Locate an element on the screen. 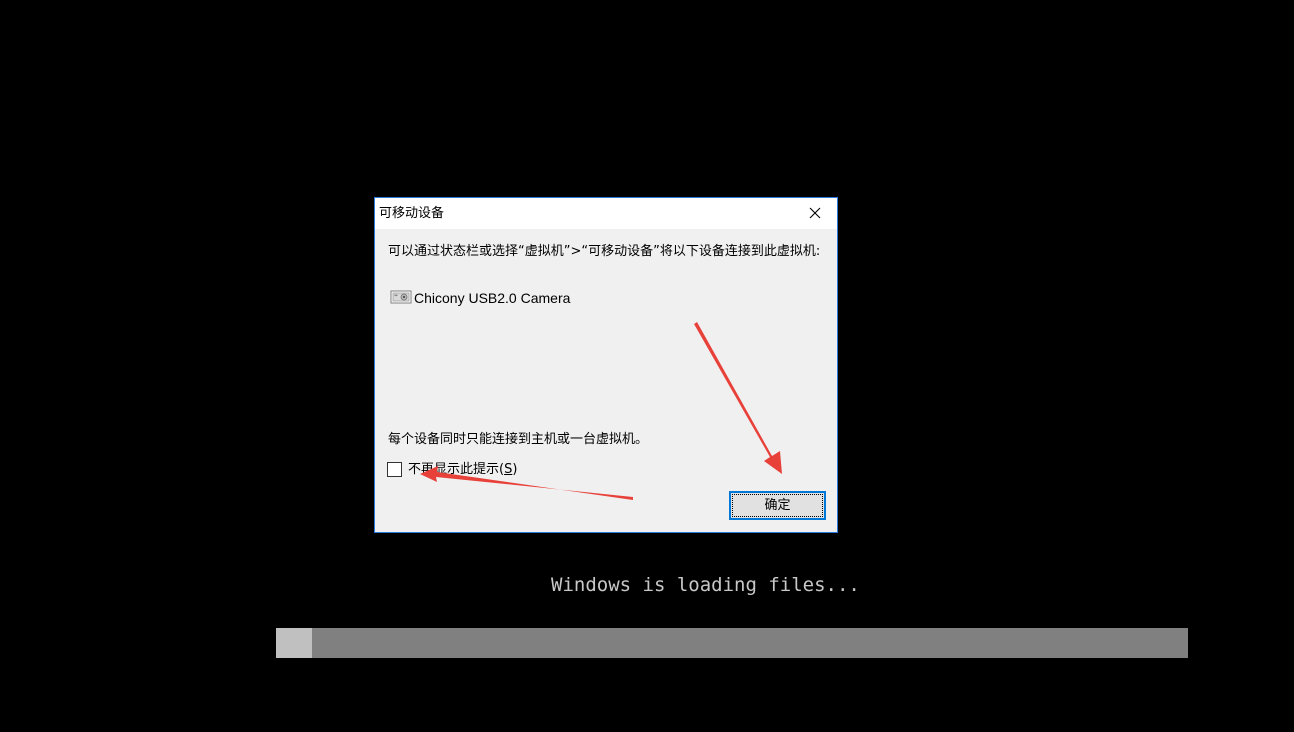  dialog-title: 可移动设备 is located at coordinates (412, 213).